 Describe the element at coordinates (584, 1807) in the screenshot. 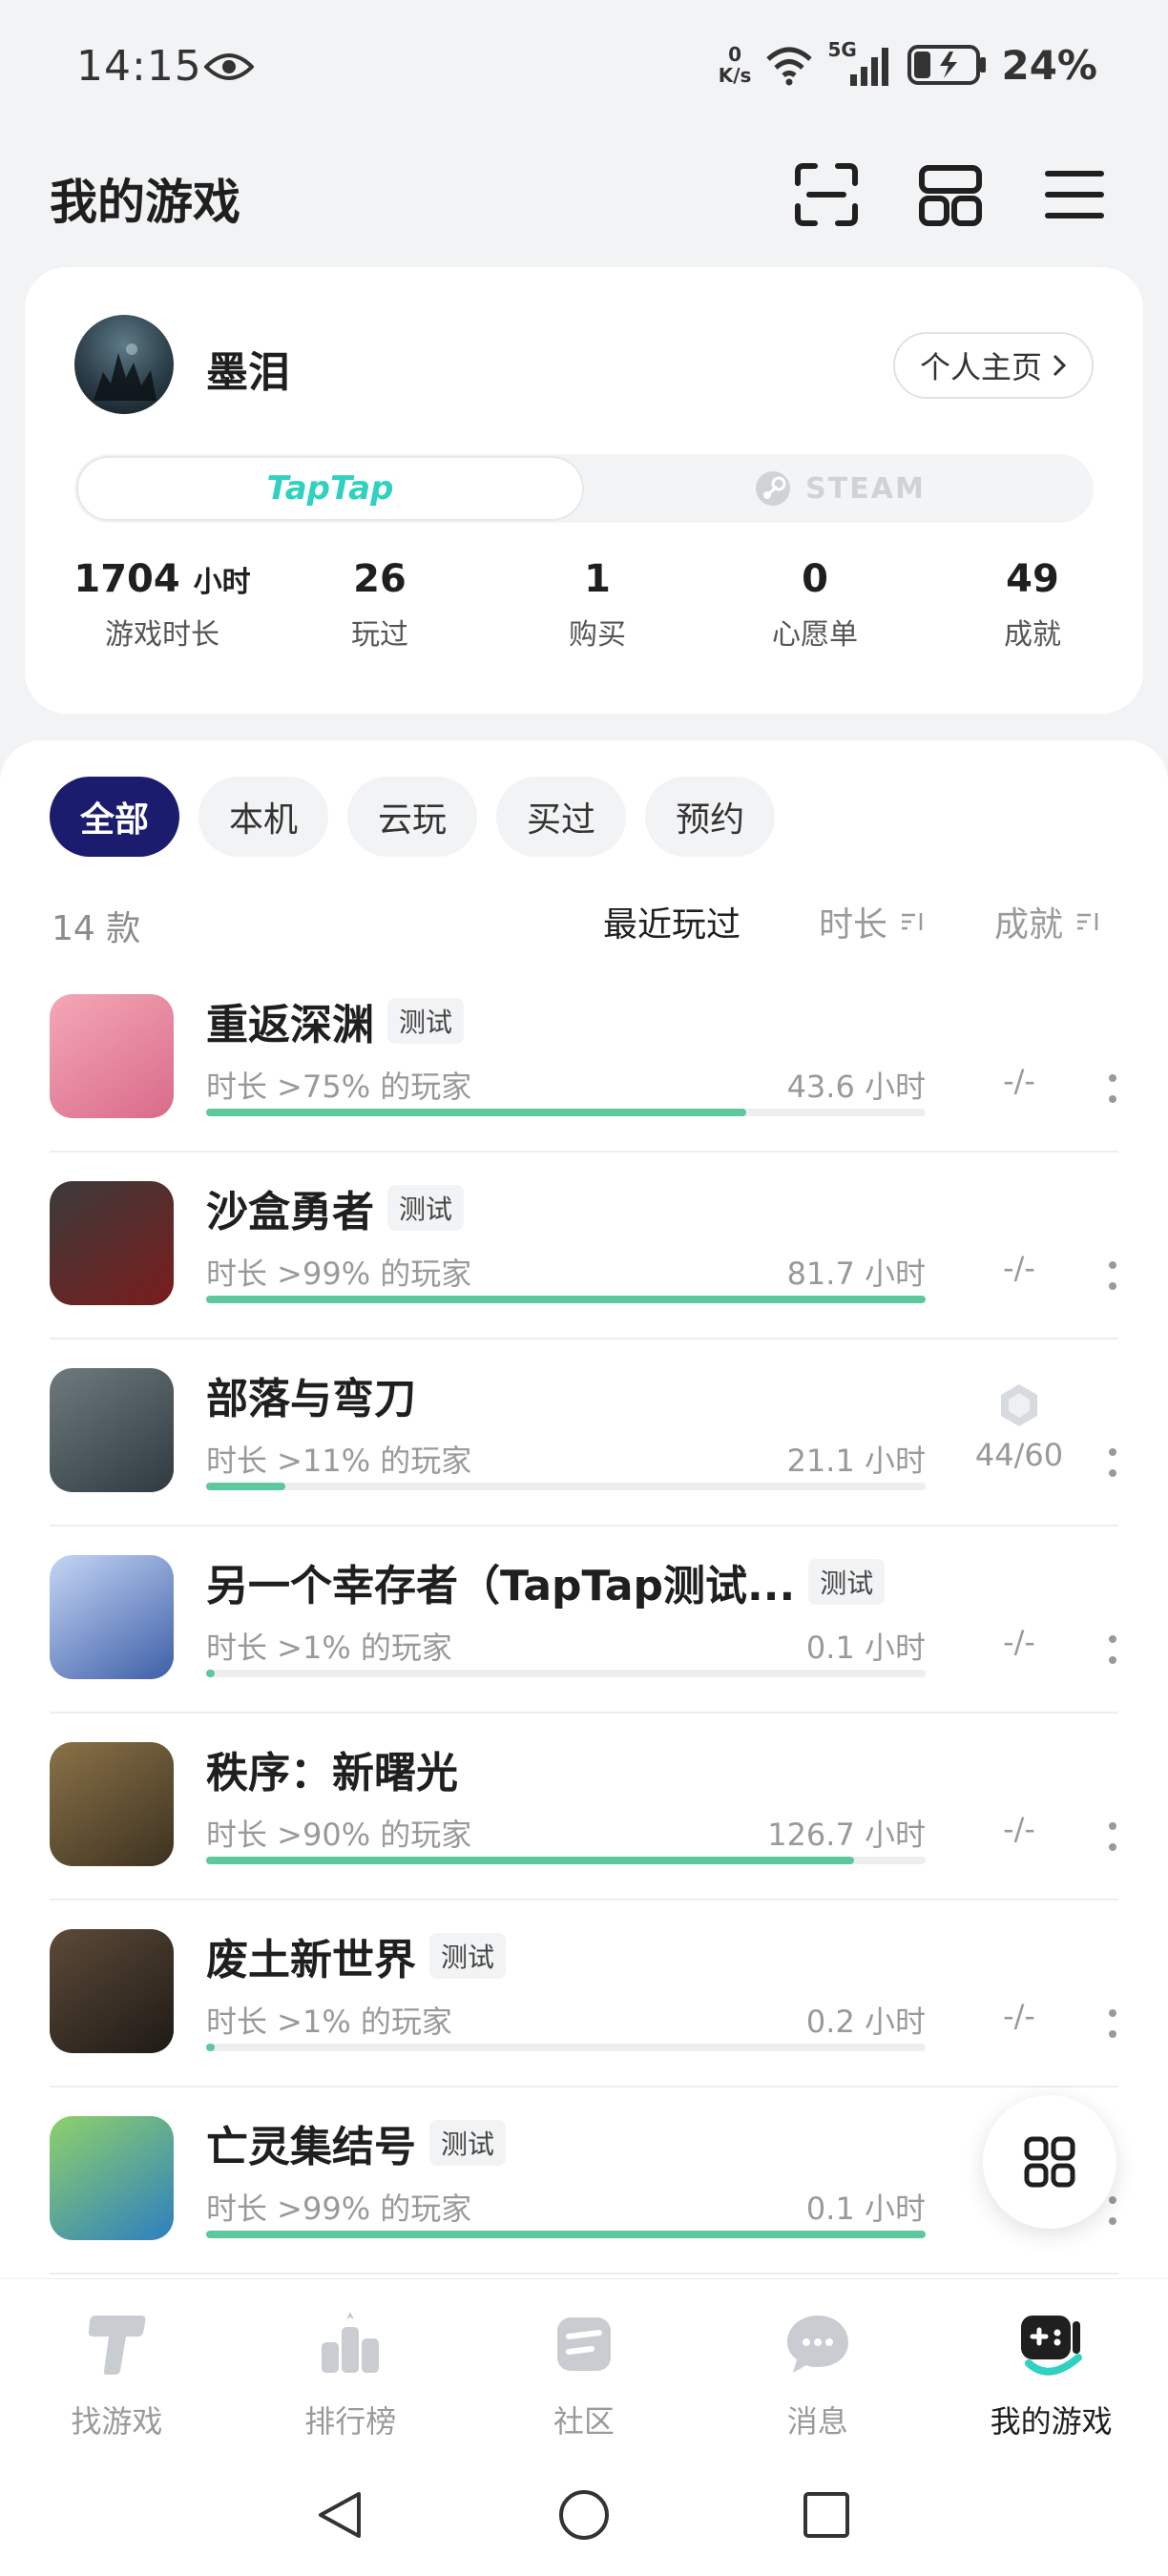

I see `game-row: 秩序：新曙光 时长 >90% 的玩家 126.7 小时 -/-` at that location.